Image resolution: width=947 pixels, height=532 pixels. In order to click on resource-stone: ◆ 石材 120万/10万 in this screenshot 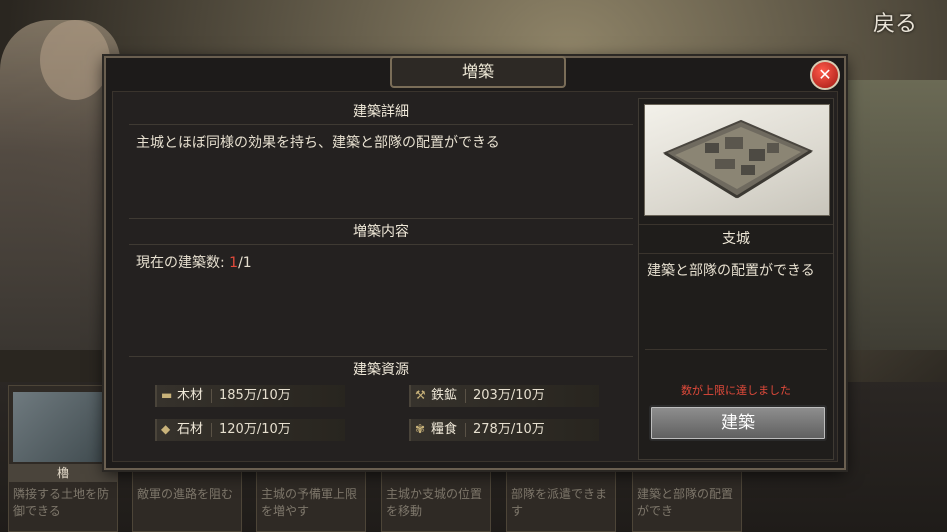, I will do `click(250, 430)`.